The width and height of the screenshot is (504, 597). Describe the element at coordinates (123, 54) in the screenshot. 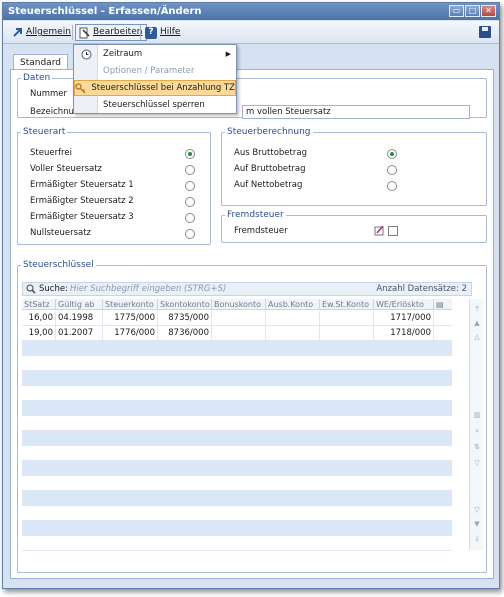

I see `menu-item-label: Zeitraum` at that location.